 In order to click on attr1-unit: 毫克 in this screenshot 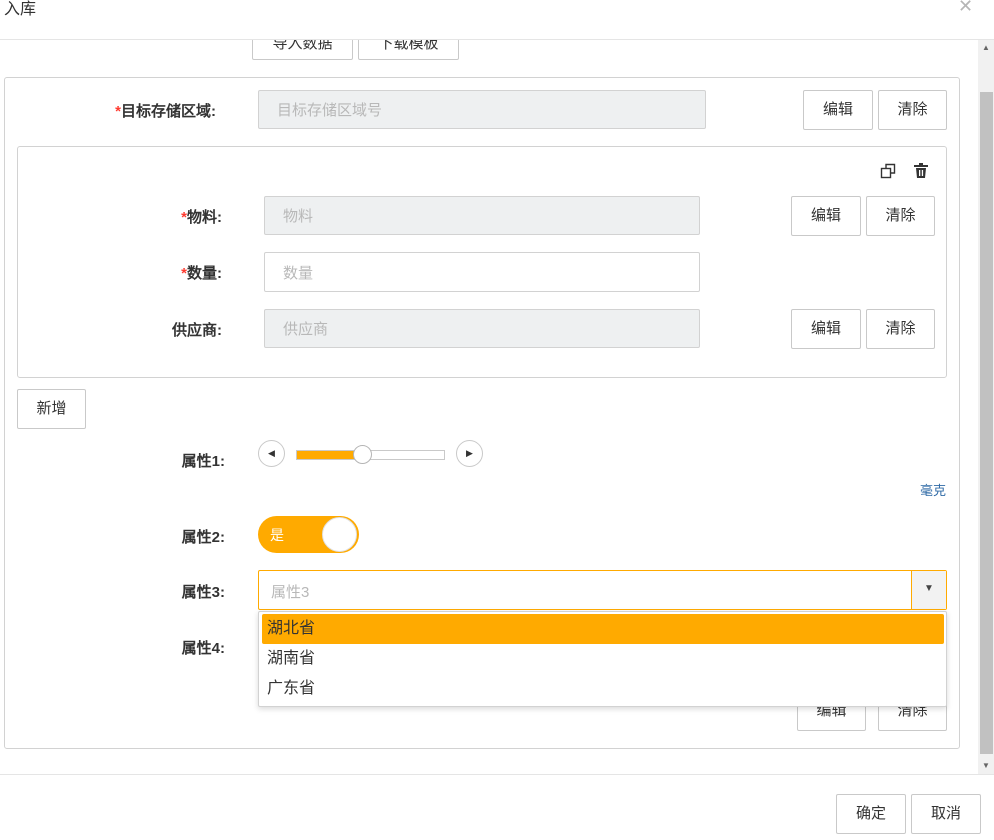, I will do `click(933, 490)`.